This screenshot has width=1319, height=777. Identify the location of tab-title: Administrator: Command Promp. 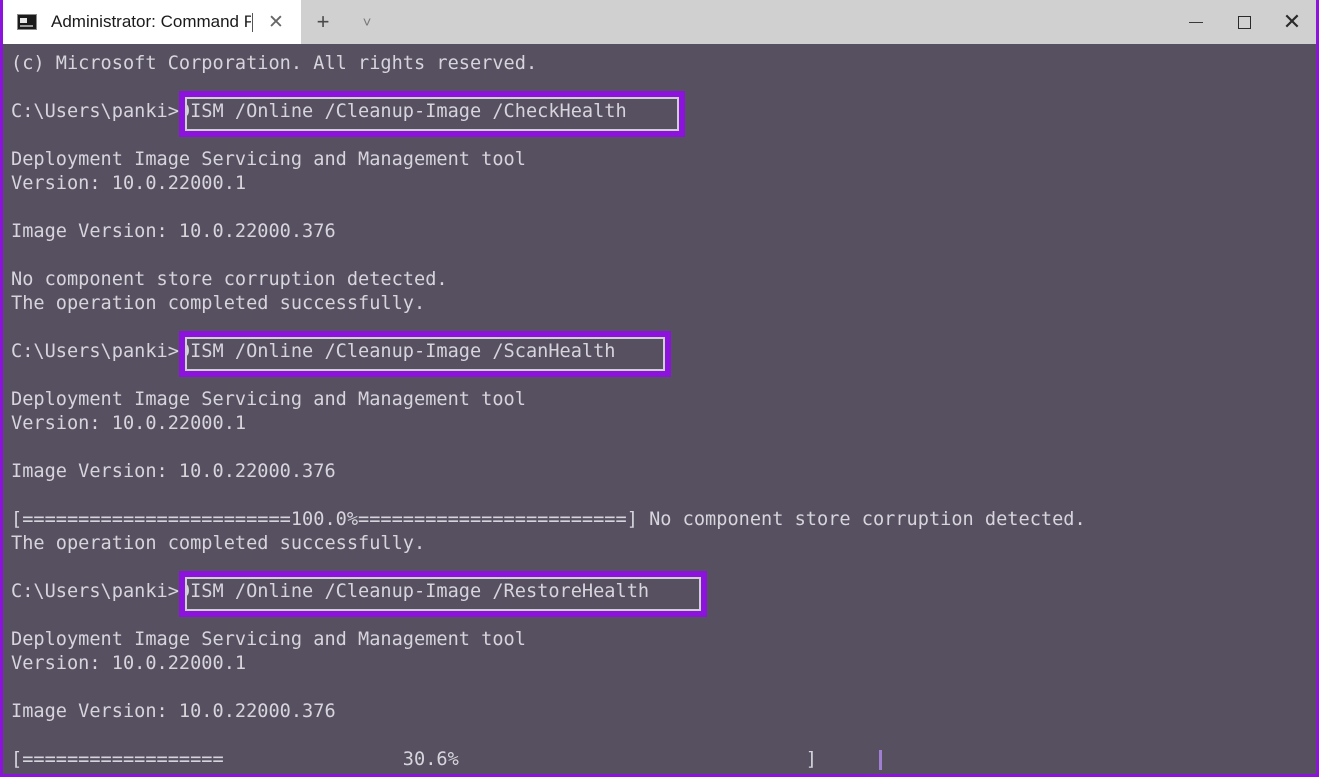
(151, 21).